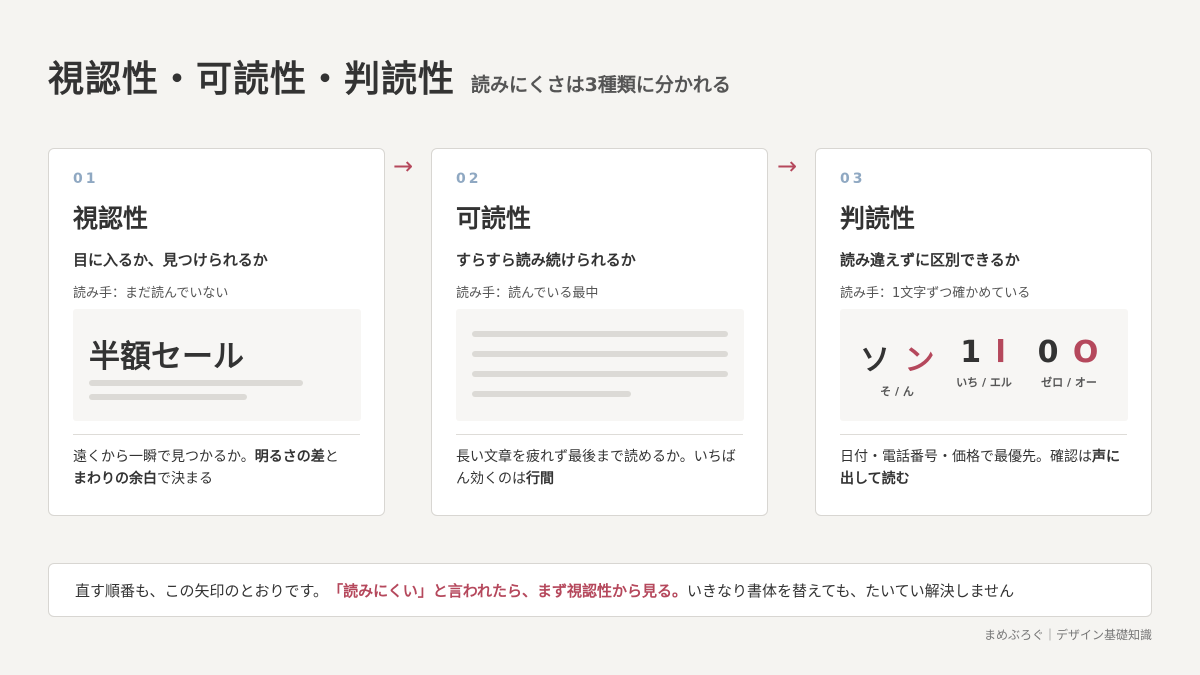 The image size is (1200, 675). I want to click on sale-text: 半額セール, so click(166, 357).